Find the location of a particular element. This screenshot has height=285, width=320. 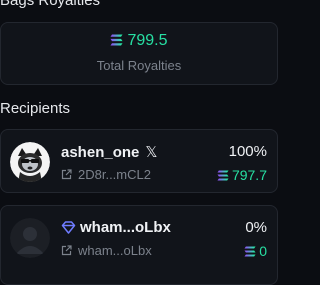

recipient-address: wham...oLbx is located at coordinates (106, 251).